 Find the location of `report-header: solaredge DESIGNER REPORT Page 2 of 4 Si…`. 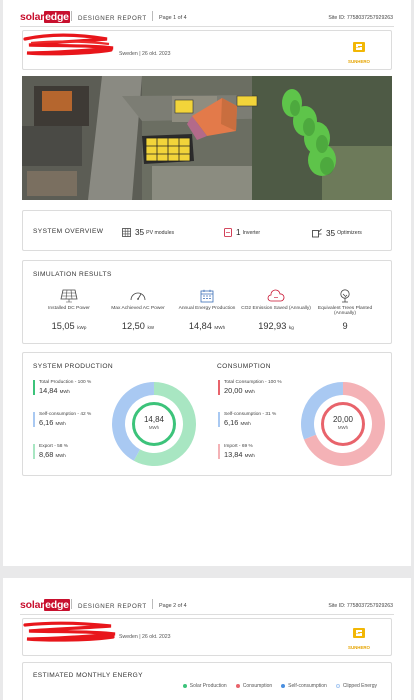

report-header: solaredge DESIGNER REPORT Page 2 of 4 Si… is located at coordinates (207, 606).